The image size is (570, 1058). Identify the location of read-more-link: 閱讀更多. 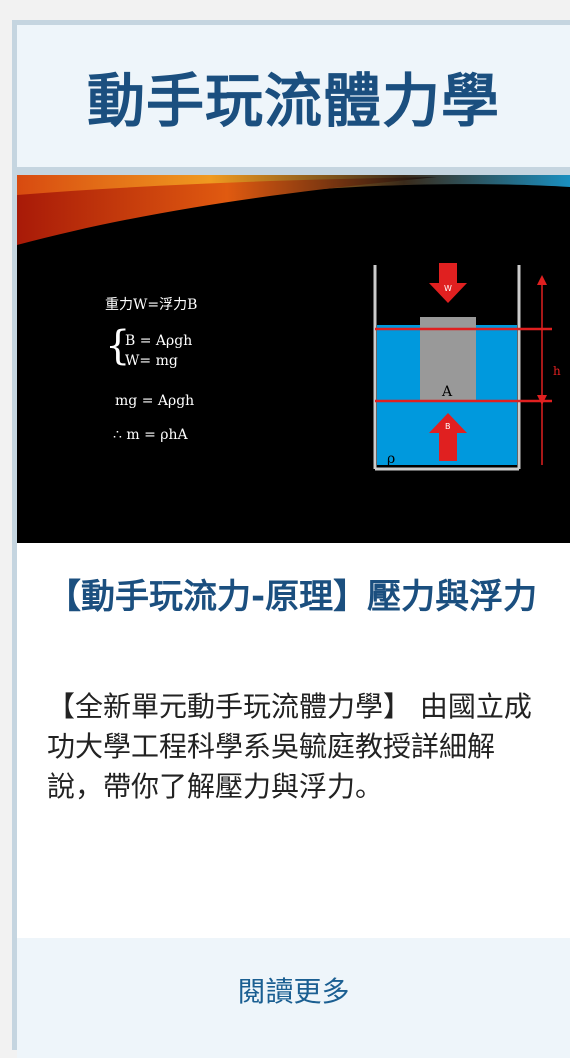
(293, 990).